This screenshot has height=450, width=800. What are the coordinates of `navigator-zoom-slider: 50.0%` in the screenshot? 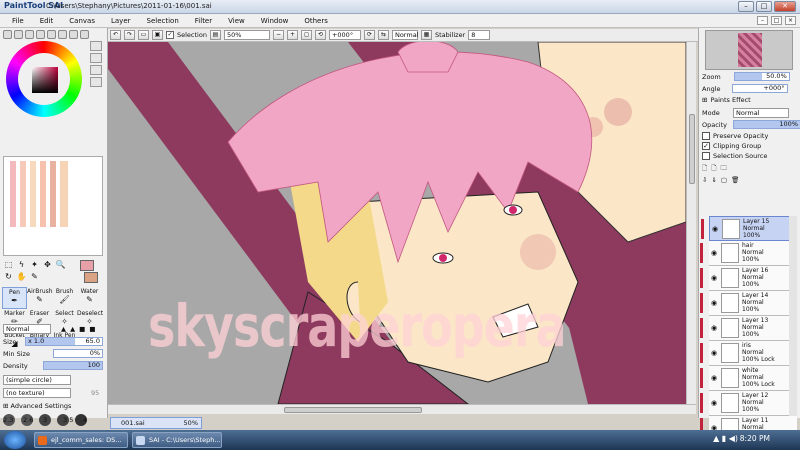 It's located at (761, 76).